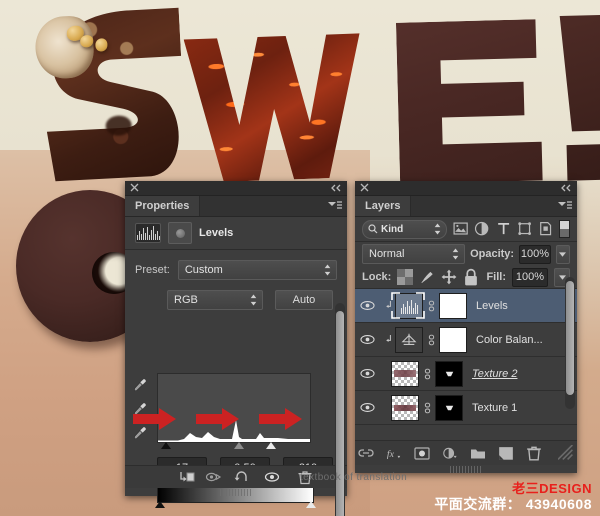  What do you see at coordinates (340, 413) in the screenshot?
I see `properties-scrollbar-thumb` at bounding box center [340, 413].